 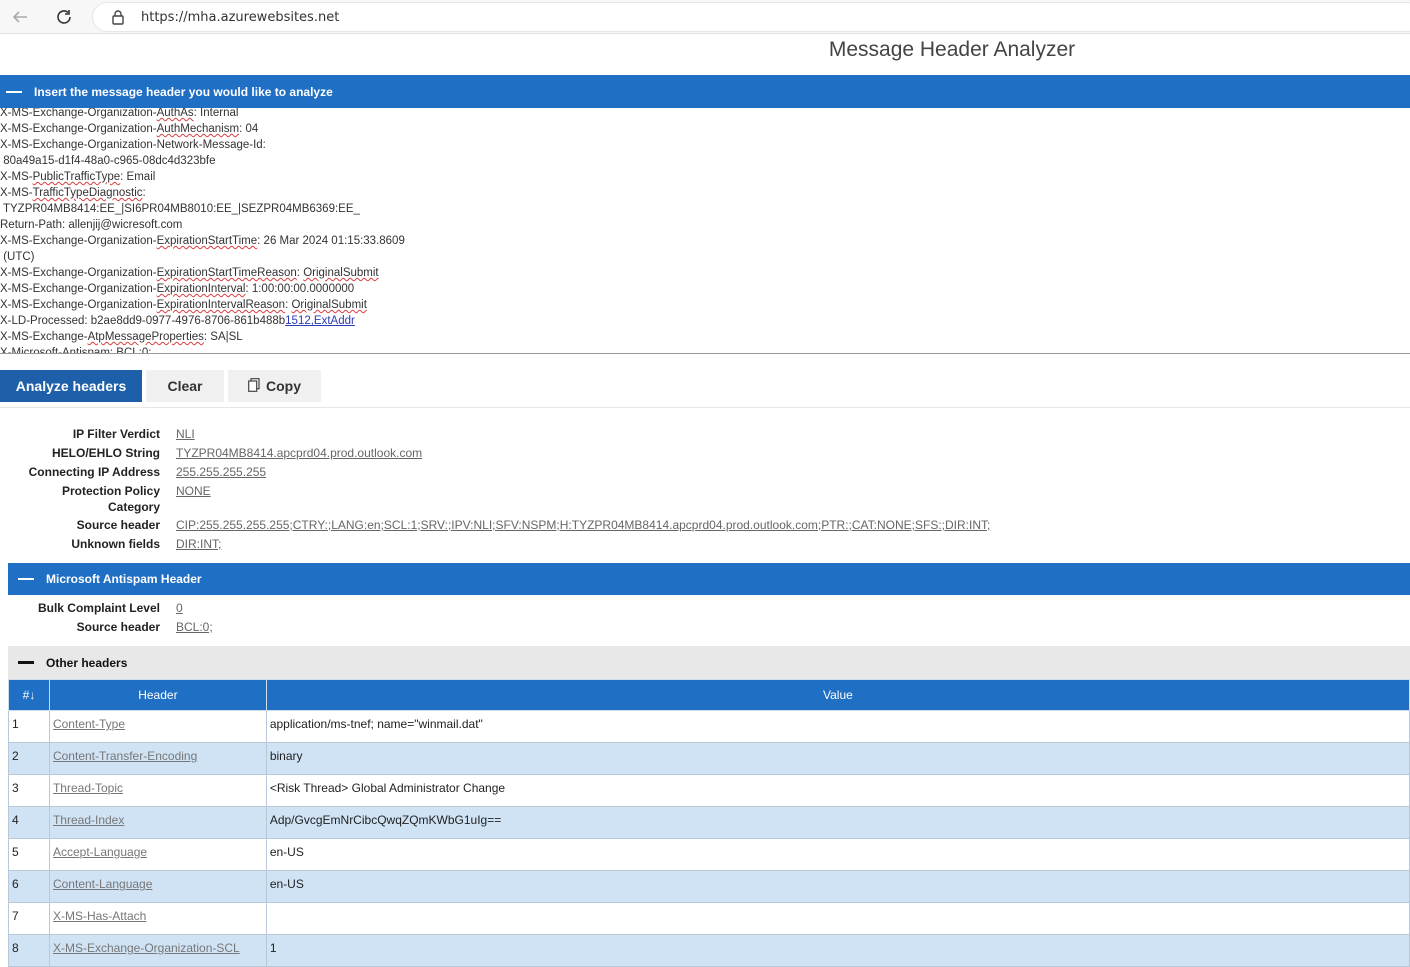 I want to click on row-num: 3, so click(x=29, y=790).